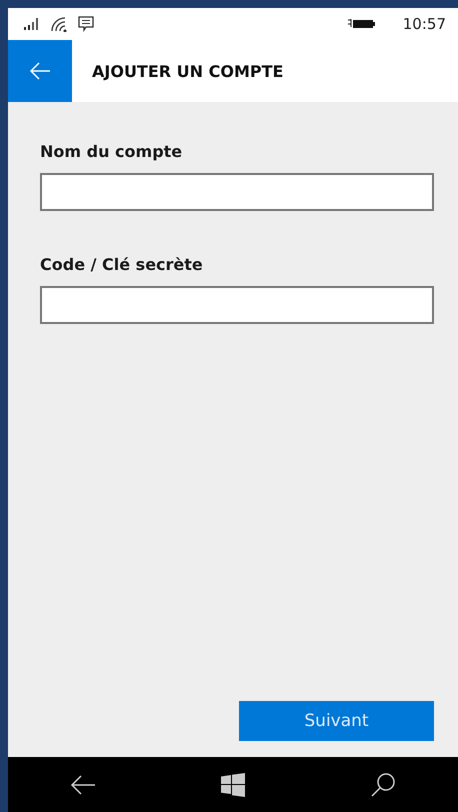 This screenshot has height=812, width=458. Describe the element at coordinates (336, 721) in the screenshot. I see `next-button: Suivant` at that location.